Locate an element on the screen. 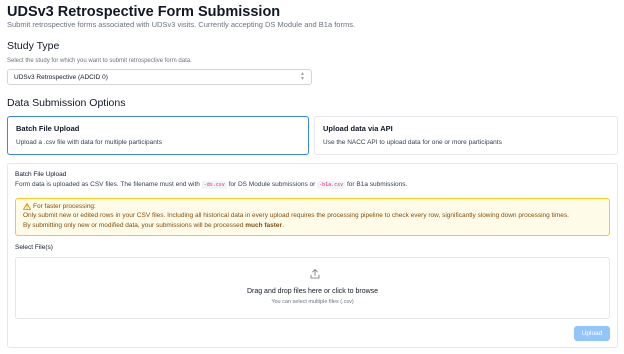 This screenshot has width=624, height=354. option-title: Upload data via API is located at coordinates (358, 128).